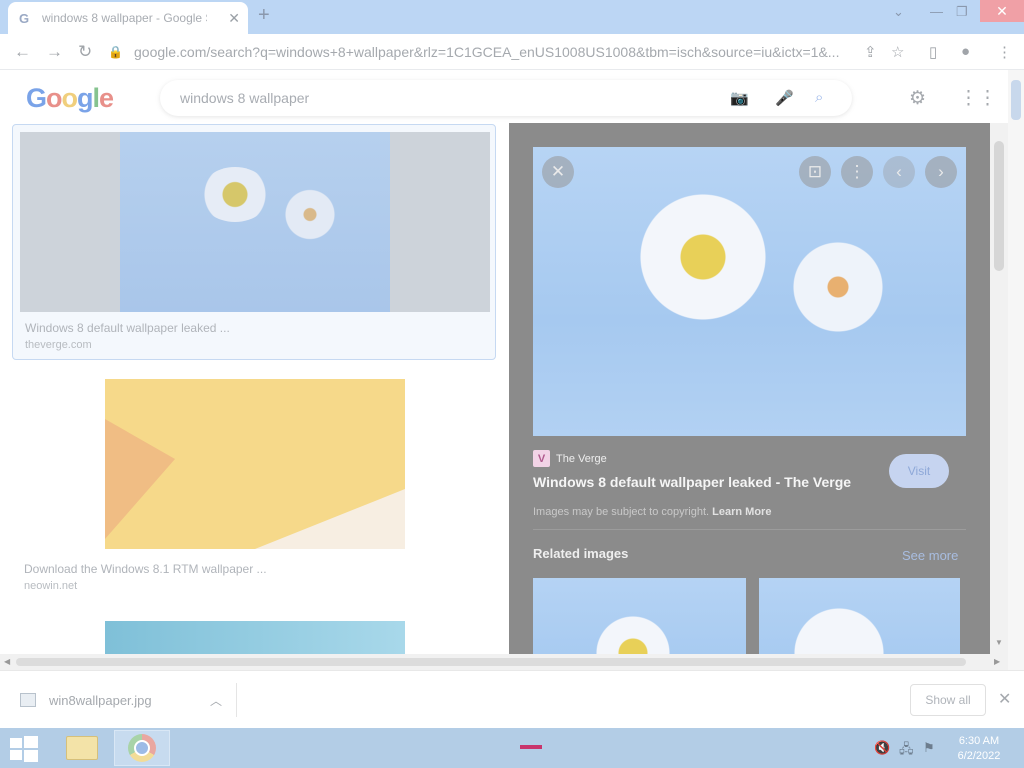  Describe the element at coordinates (784, 98) in the screenshot. I see `microphone-icon: 🎤` at that location.